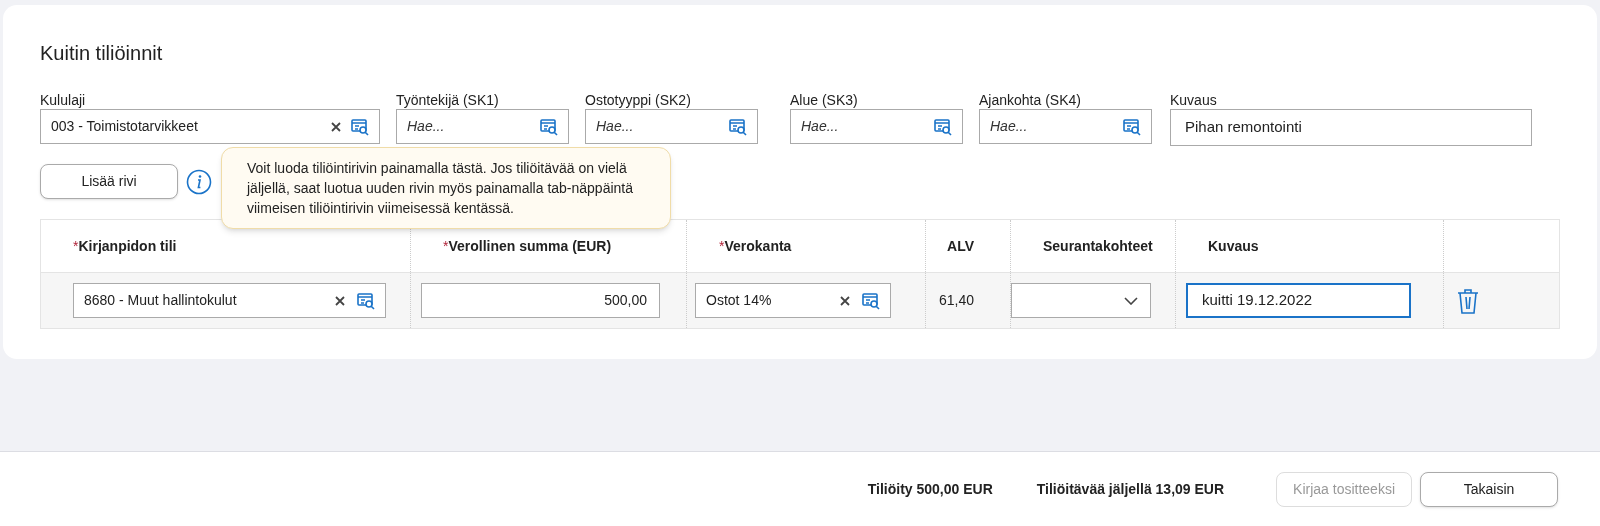 The height and width of the screenshot is (526, 1600). I want to click on chevron-down-icon, so click(1131, 300).